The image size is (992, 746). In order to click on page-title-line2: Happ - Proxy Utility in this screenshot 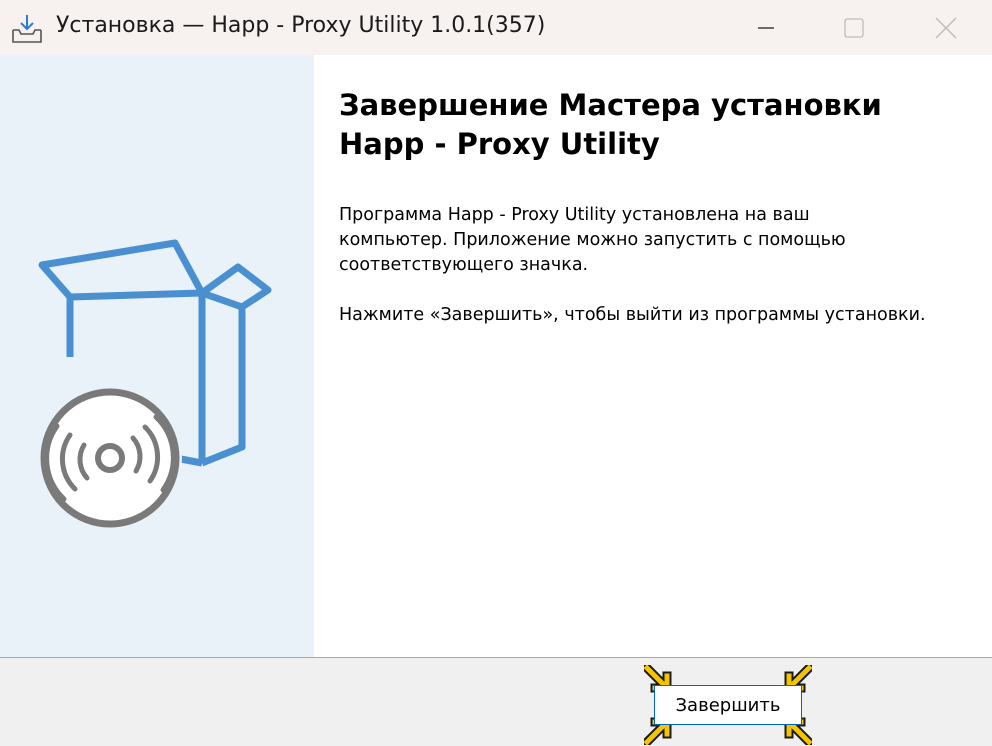, I will do `click(499, 144)`.